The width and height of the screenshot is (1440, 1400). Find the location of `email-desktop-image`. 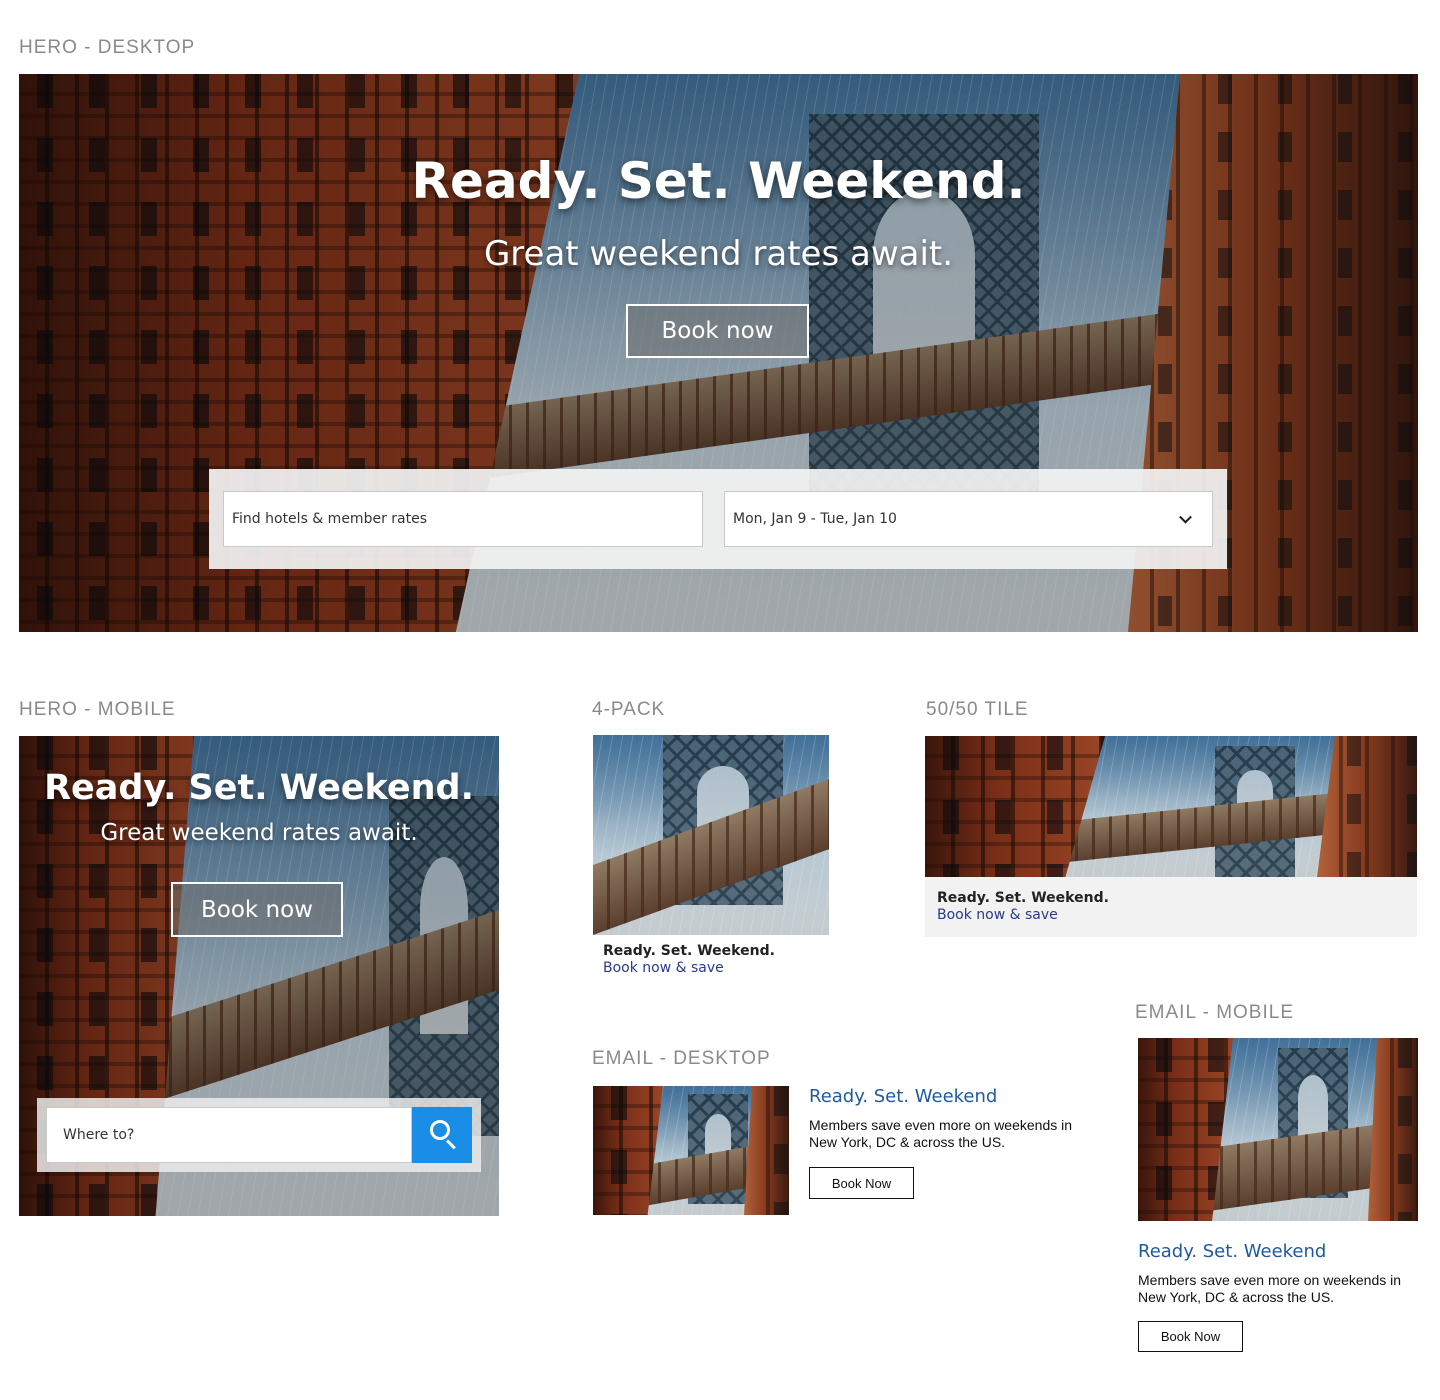

email-desktop-image is located at coordinates (691, 1150).